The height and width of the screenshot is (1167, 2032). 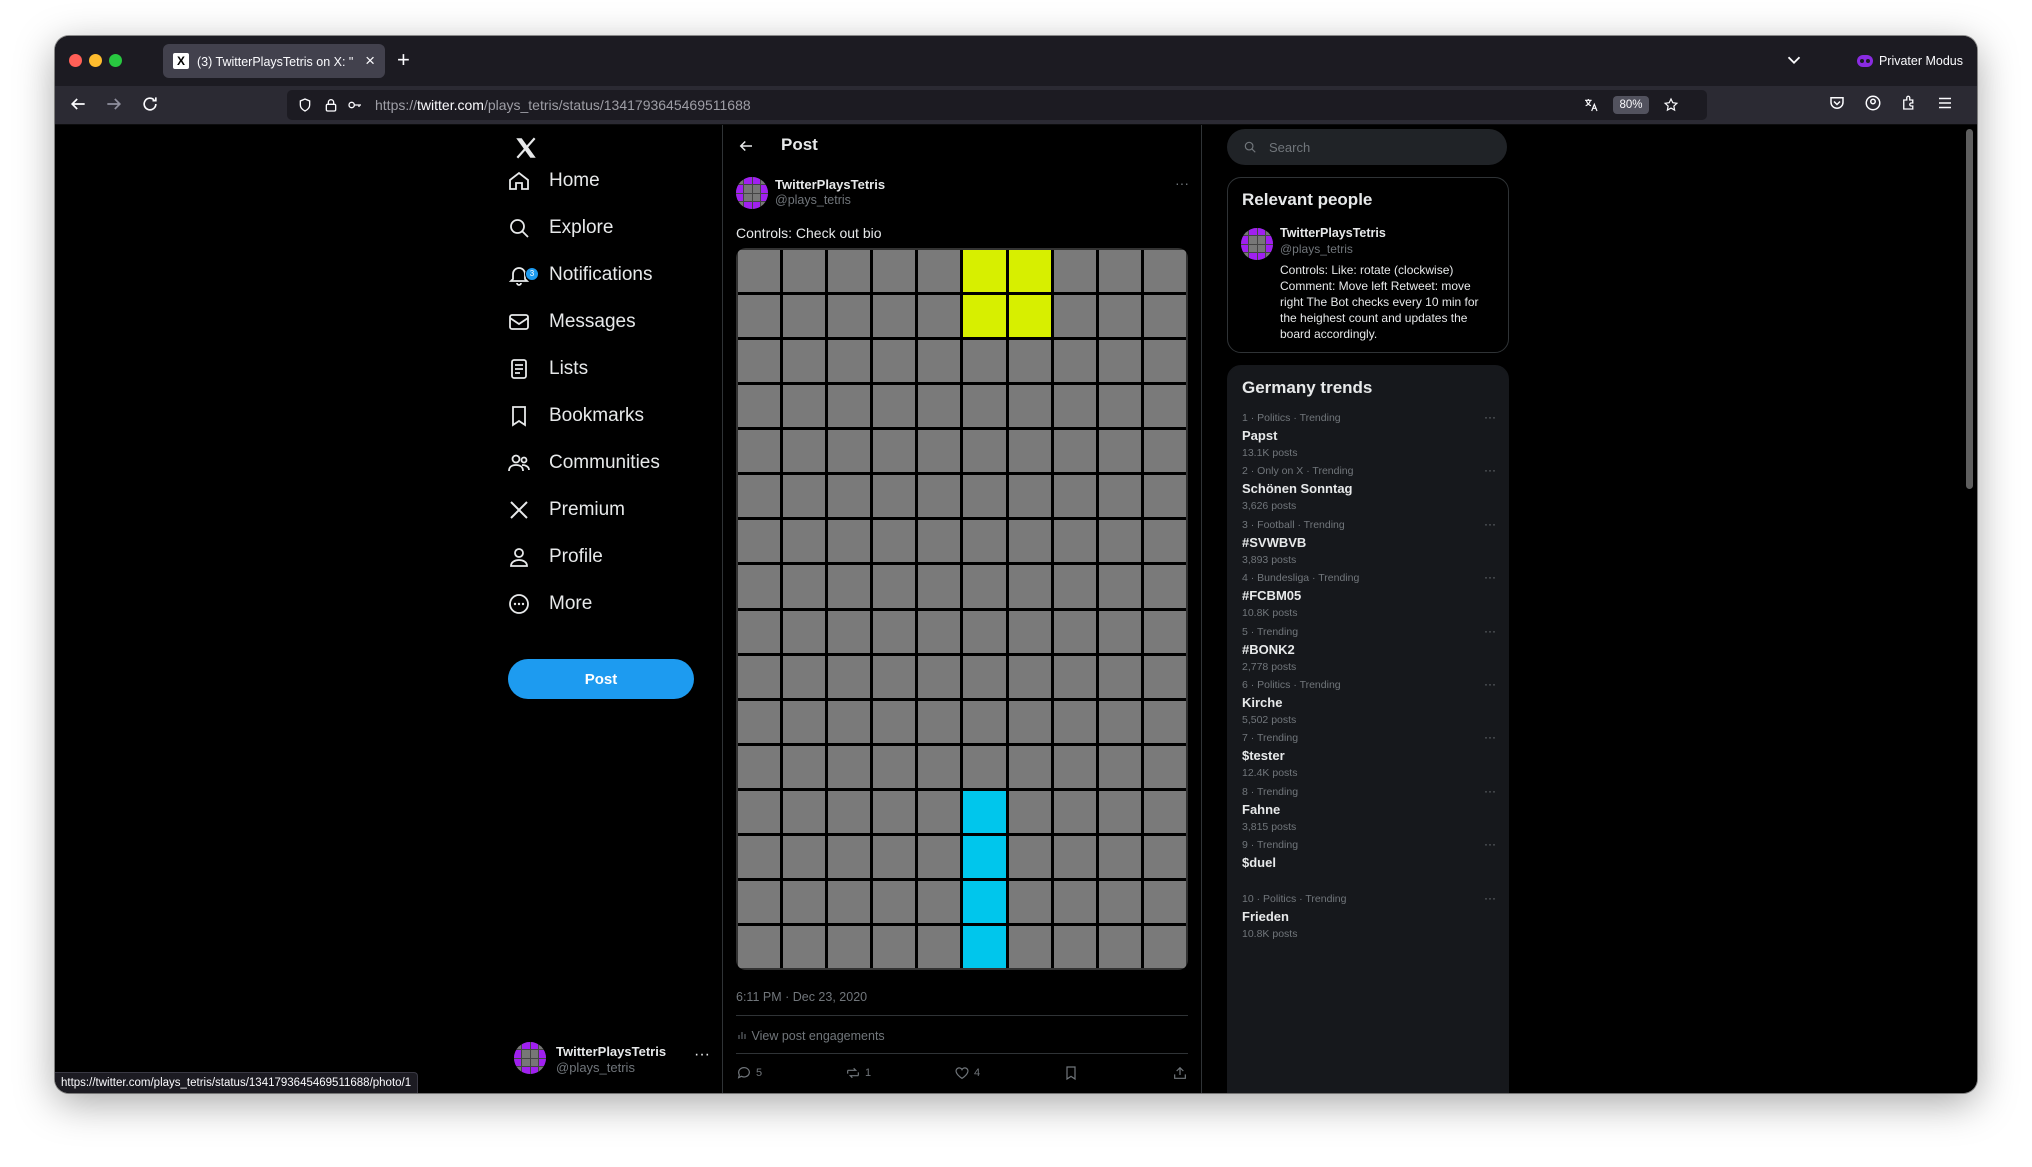 What do you see at coordinates (355, 105) in the screenshot?
I see `key-permissions-icon` at bounding box center [355, 105].